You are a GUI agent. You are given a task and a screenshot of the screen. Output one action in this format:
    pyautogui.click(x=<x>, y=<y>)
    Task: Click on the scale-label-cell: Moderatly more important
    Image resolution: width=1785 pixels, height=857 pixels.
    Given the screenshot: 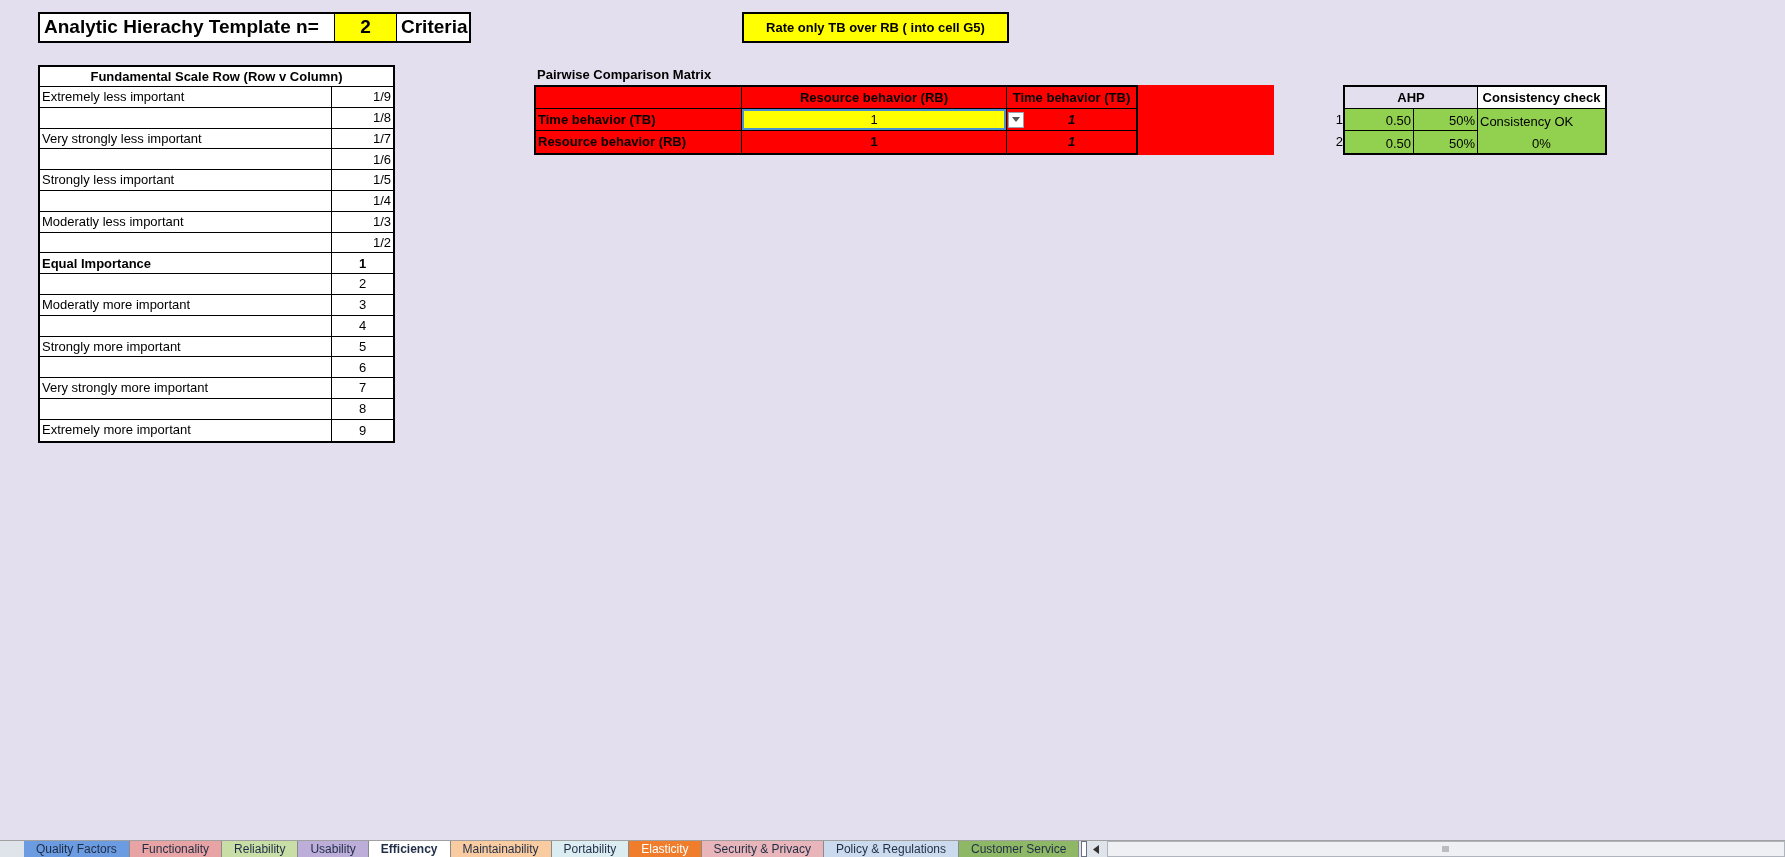 What is the action you would take?
    pyautogui.click(x=186, y=304)
    